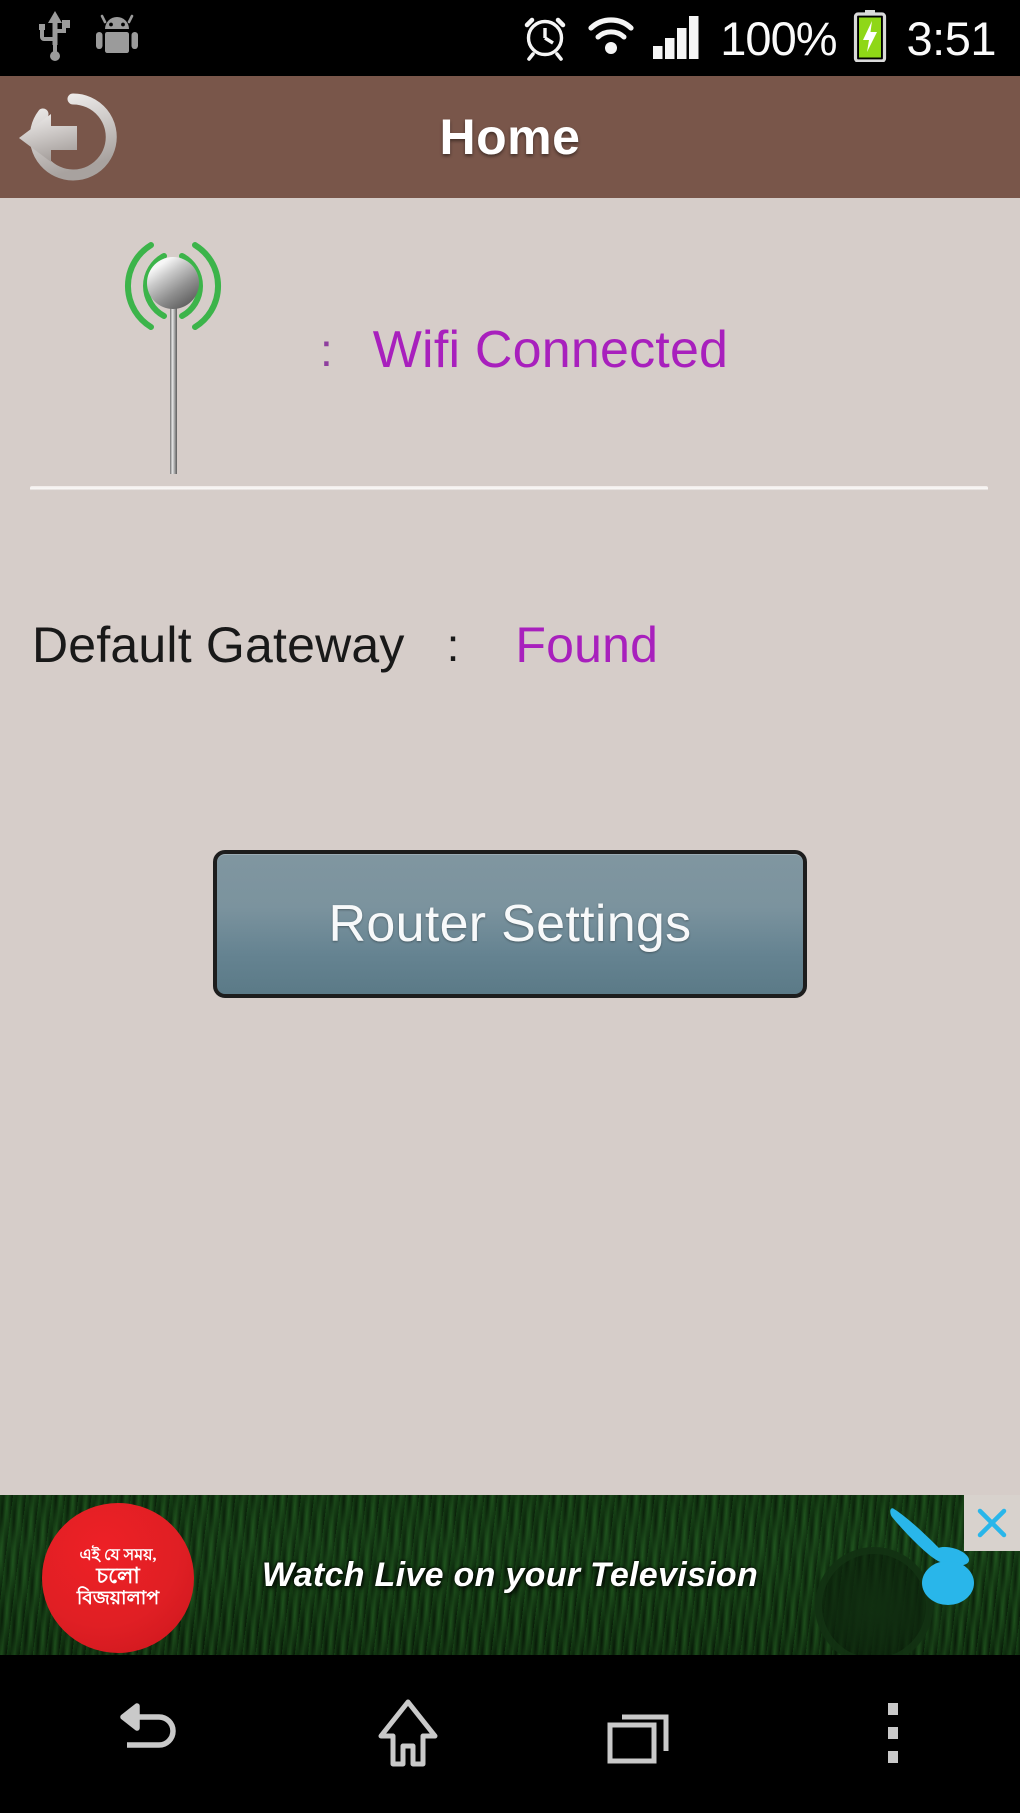  Describe the element at coordinates (550, 350) in the screenshot. I see `wifi-status-value: Wifi Connected` at that location.